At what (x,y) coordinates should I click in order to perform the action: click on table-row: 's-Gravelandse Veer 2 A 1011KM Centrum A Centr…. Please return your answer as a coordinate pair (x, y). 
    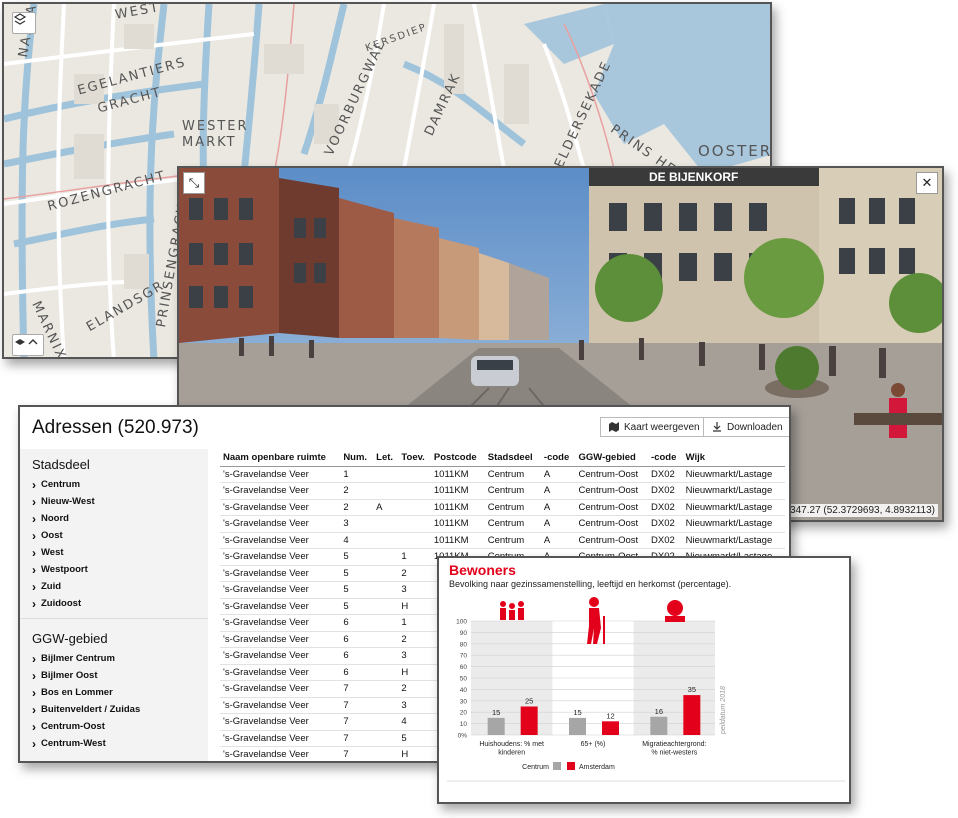
    Looking at the image, I should click on (502, 507).